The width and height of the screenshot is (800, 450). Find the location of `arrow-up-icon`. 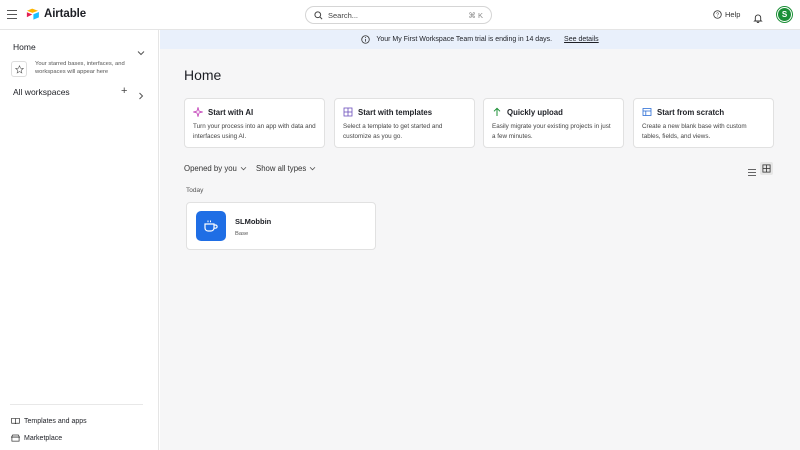

arrow-up-icon is located at coordinates (497, 111).